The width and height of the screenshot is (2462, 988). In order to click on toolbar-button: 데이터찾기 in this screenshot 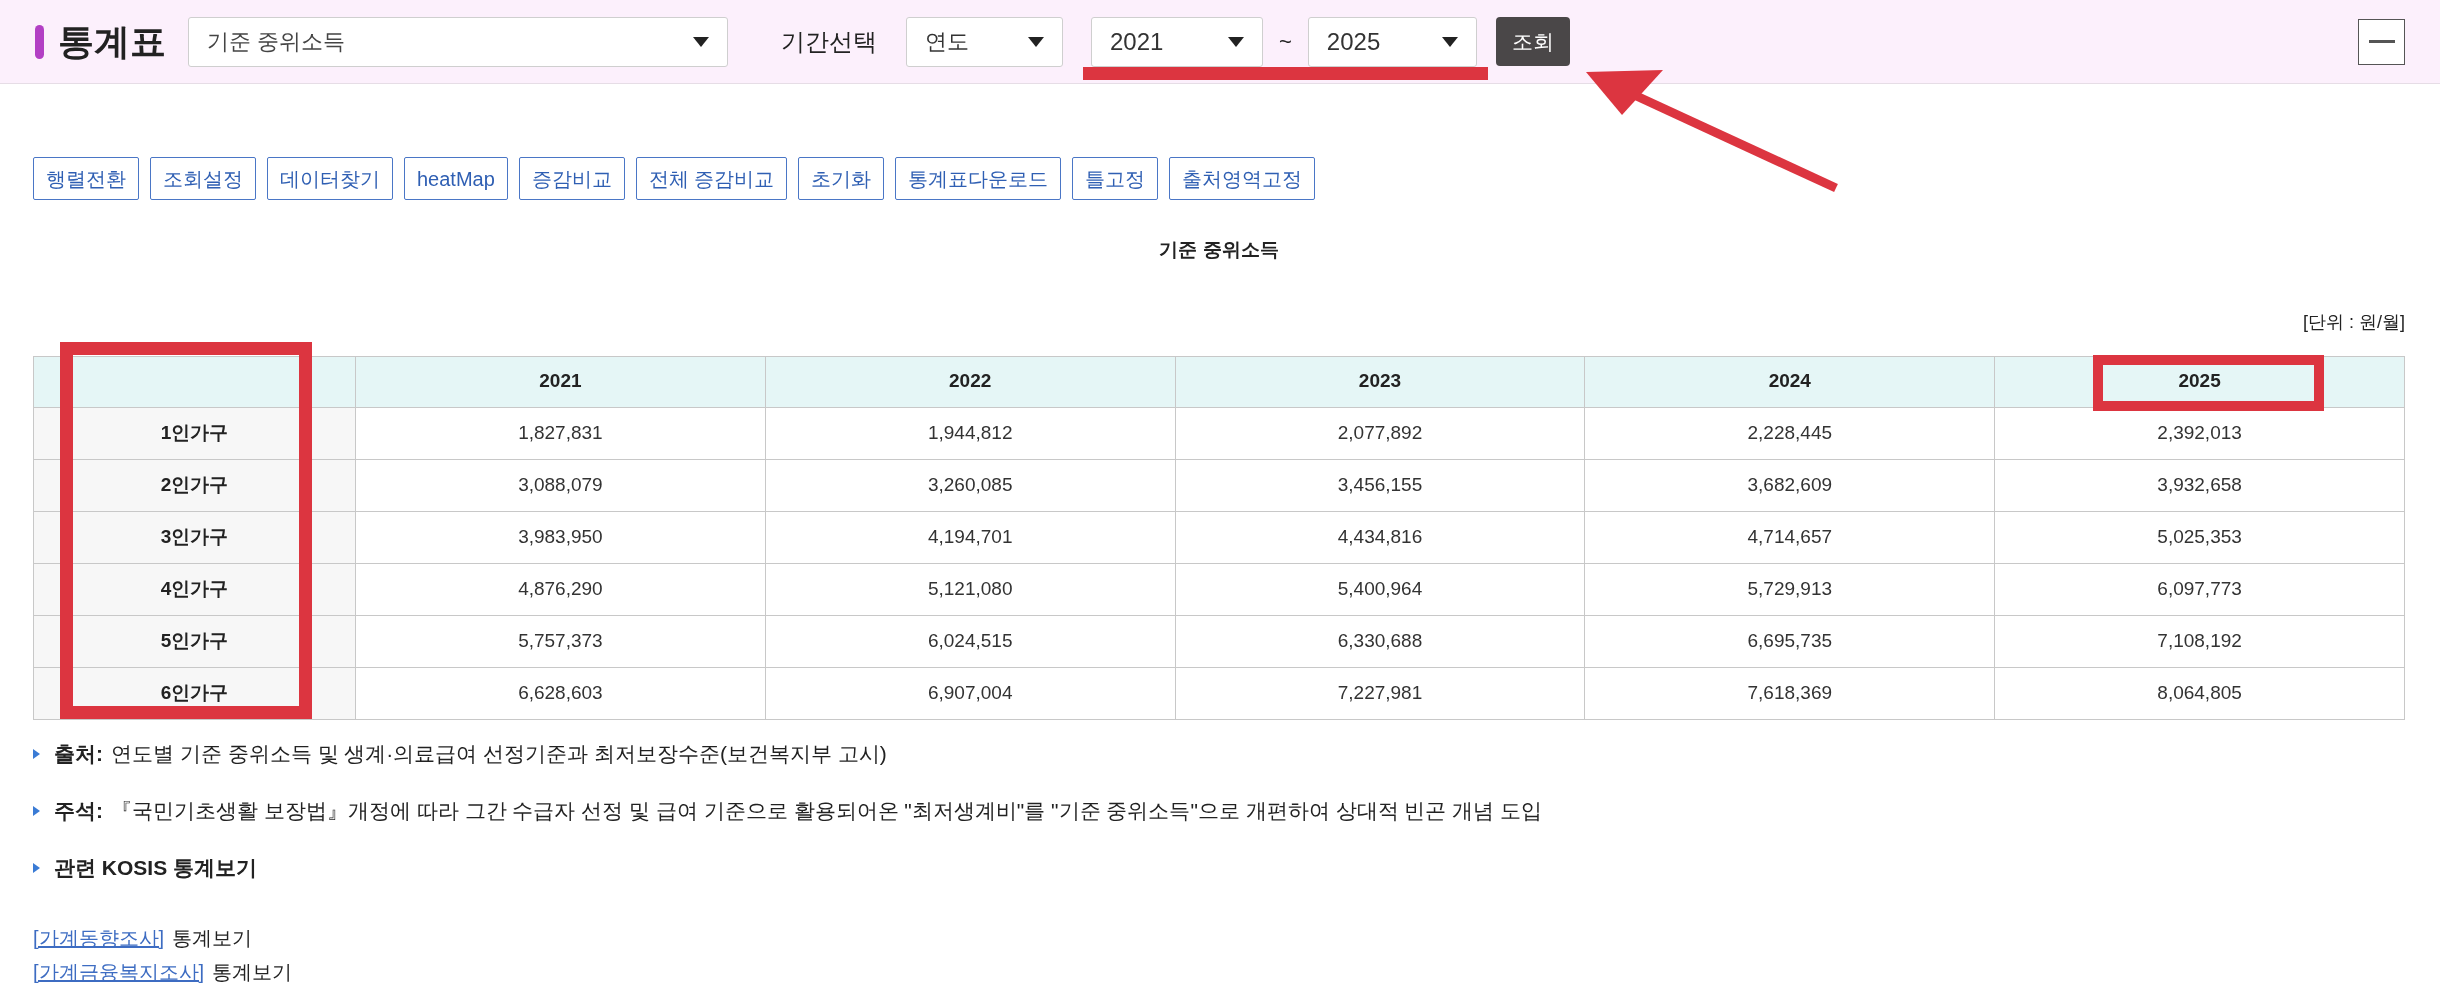, I will do `click(330, 178)`.